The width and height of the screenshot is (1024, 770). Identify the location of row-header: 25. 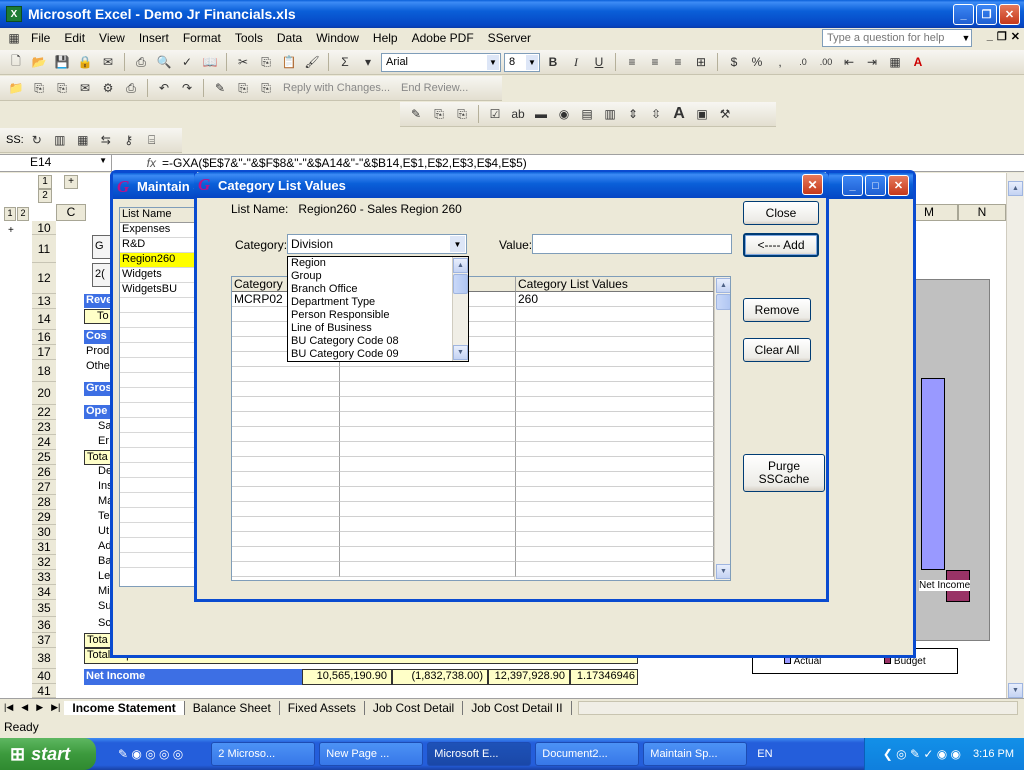
(44, 457).